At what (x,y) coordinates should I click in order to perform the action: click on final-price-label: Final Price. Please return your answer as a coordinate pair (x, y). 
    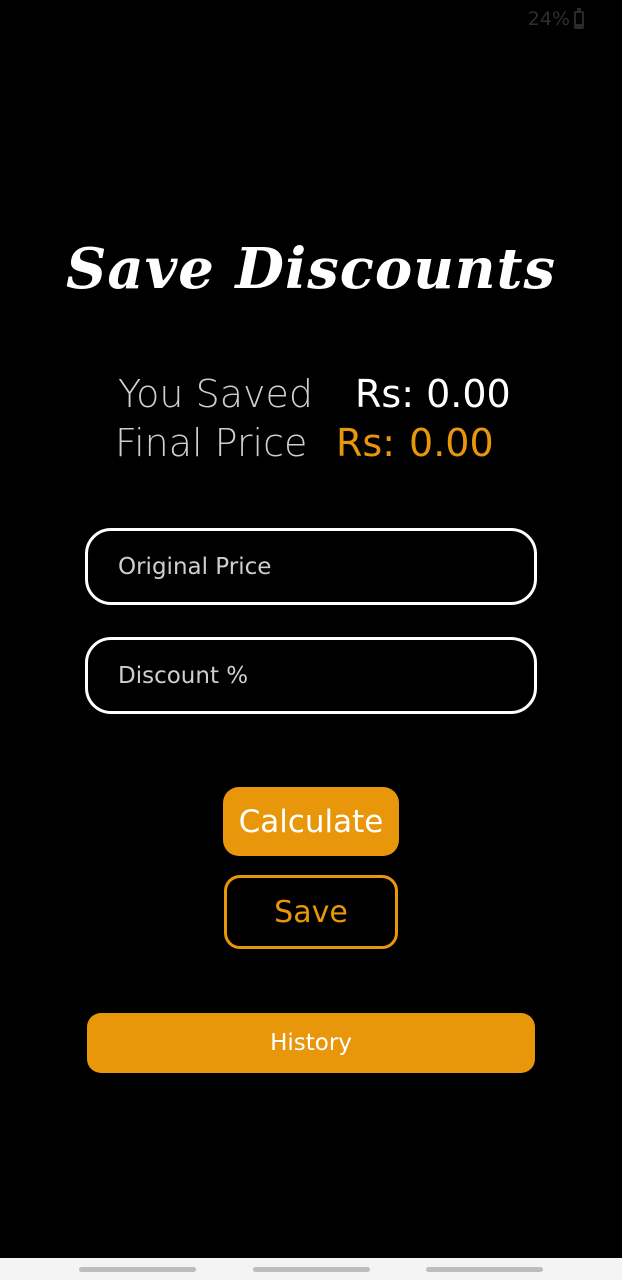
    Looking at the image, I should click on (211, 443).